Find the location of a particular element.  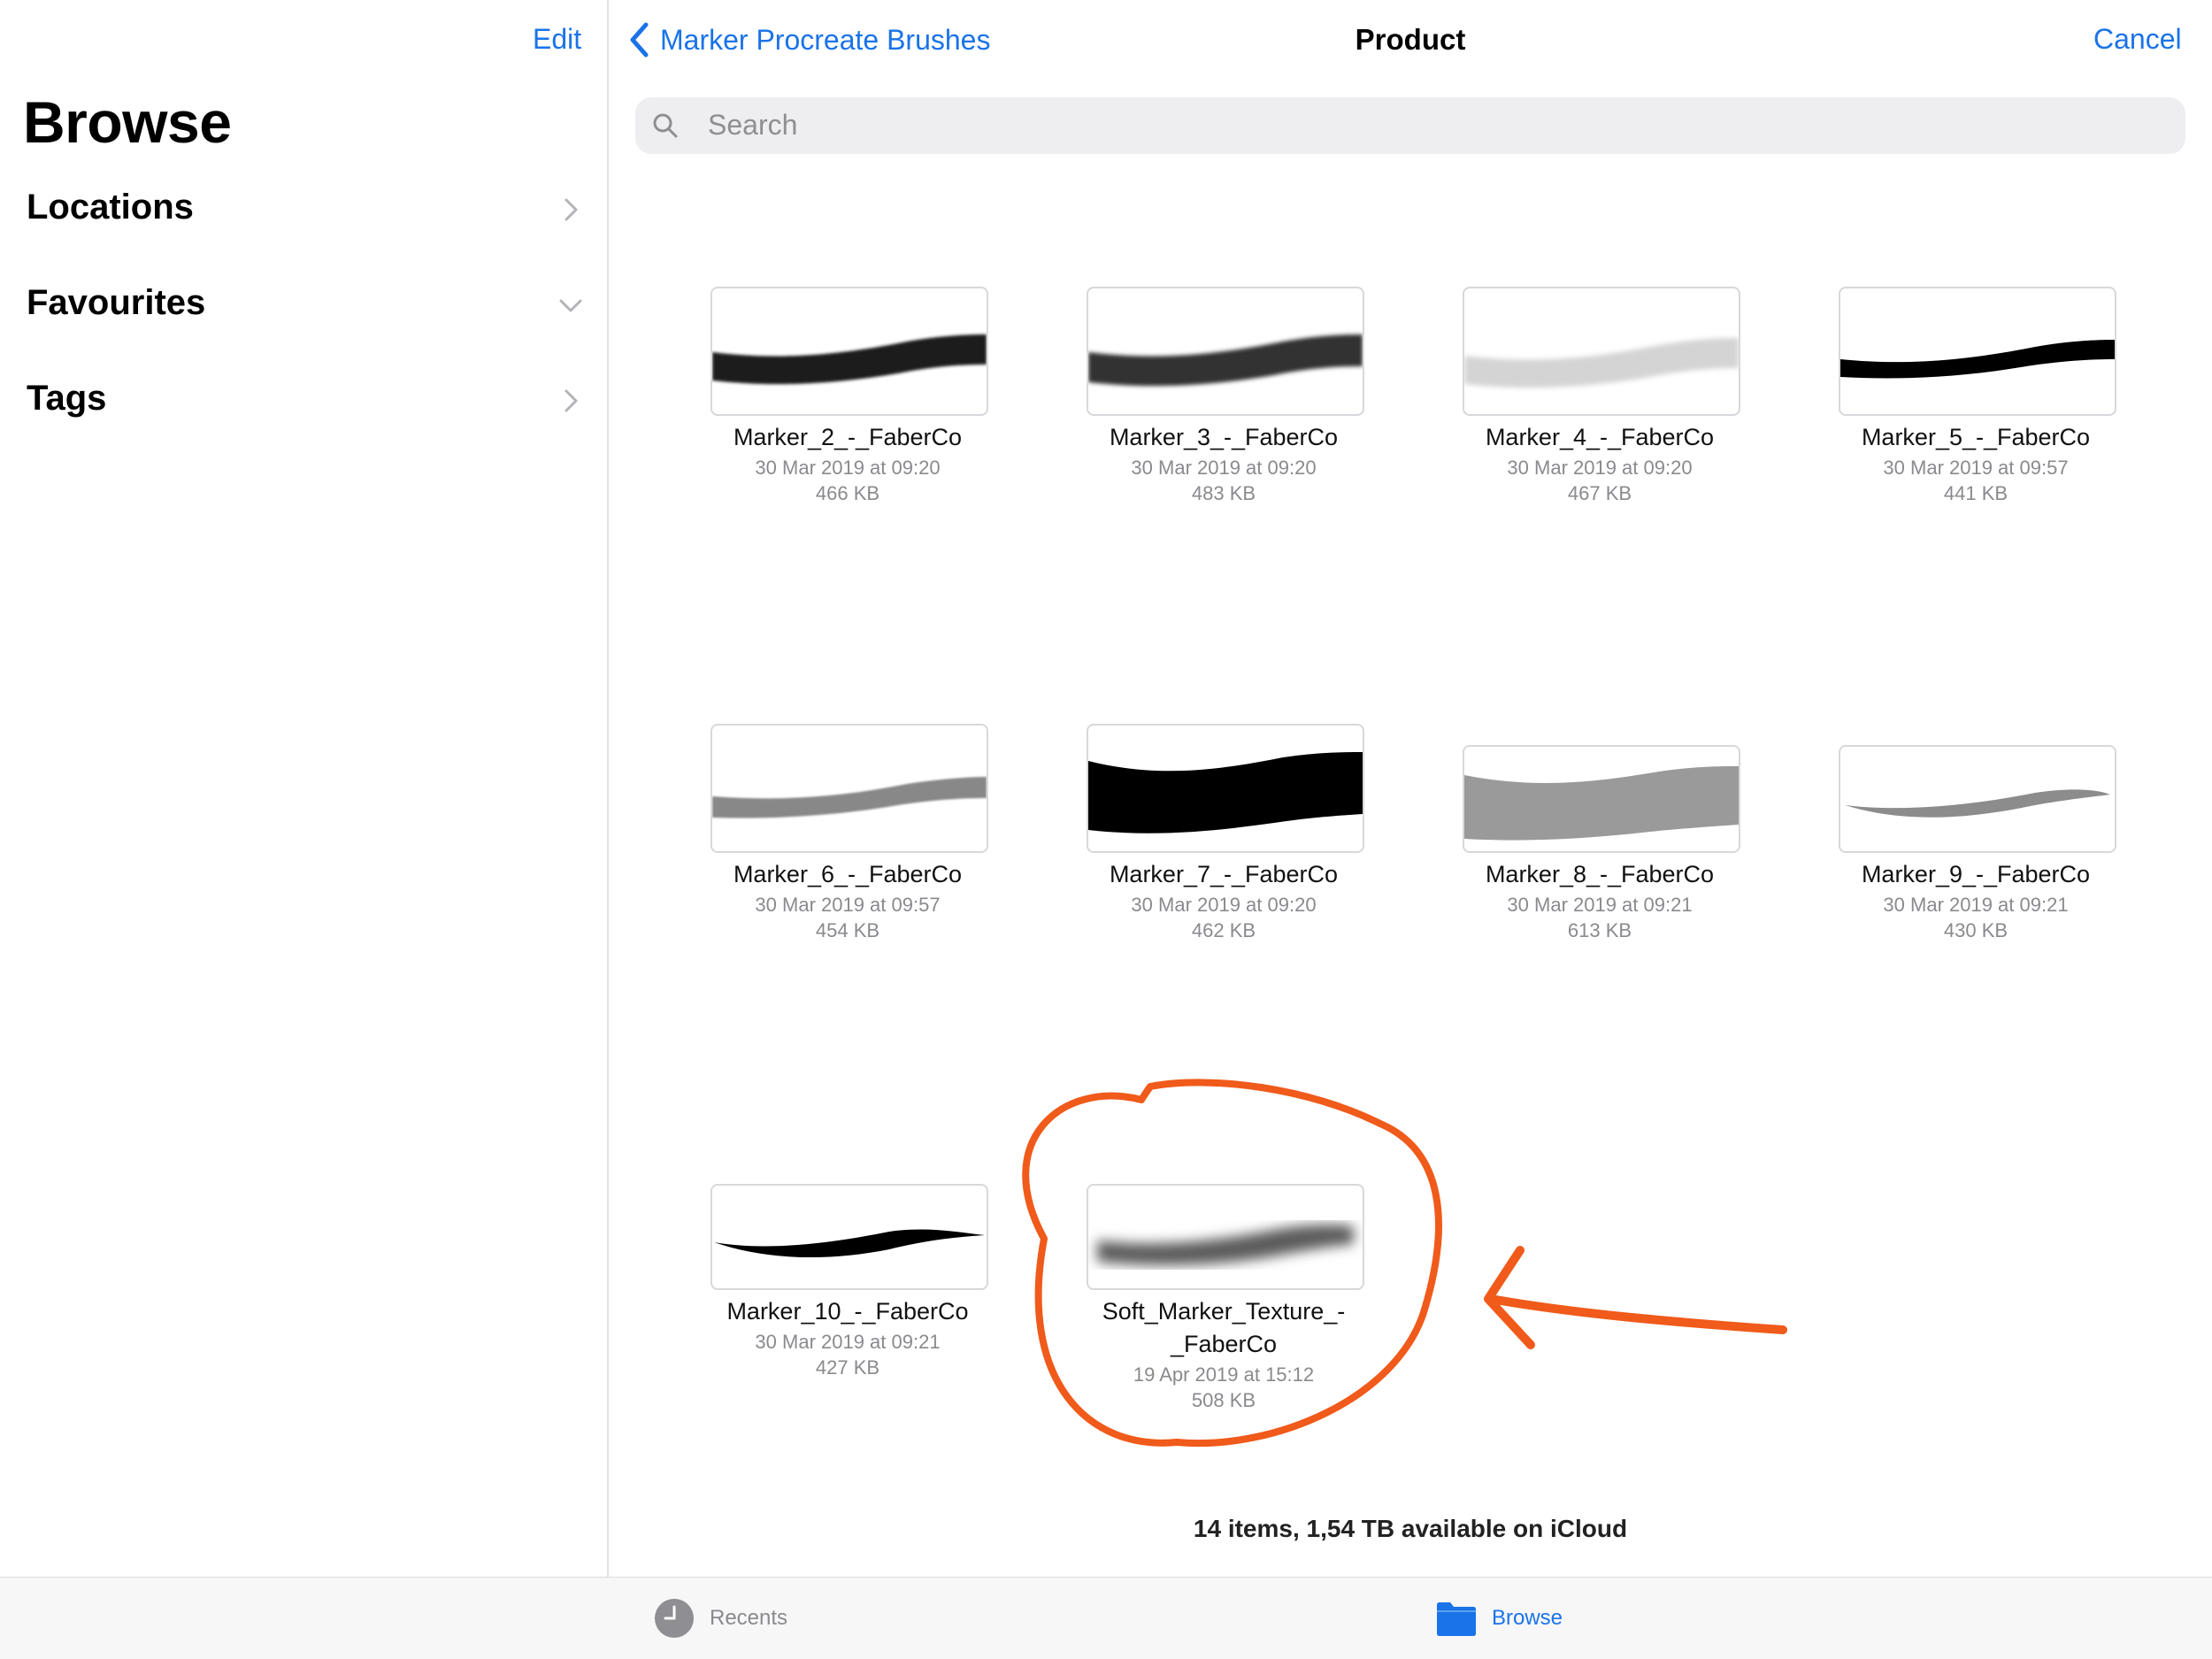

tab-browse: Browse is located at coordinates (1499, 1618).